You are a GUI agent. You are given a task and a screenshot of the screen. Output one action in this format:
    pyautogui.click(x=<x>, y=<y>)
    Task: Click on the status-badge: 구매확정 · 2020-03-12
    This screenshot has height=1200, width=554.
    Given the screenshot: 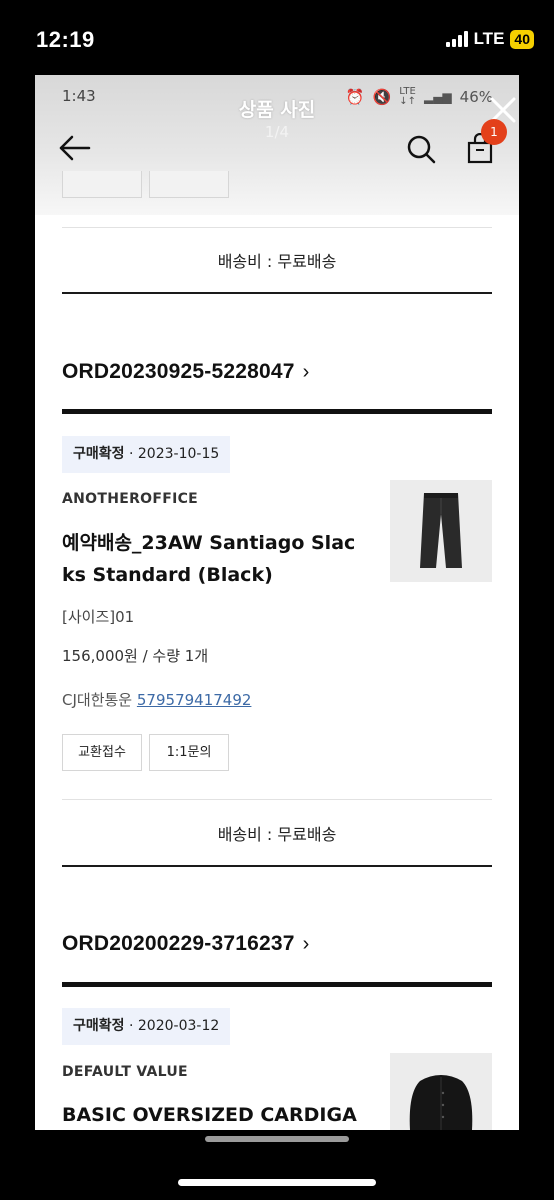 What is the action you would take?
    pyautogui.click(x=146, y=1026)
    